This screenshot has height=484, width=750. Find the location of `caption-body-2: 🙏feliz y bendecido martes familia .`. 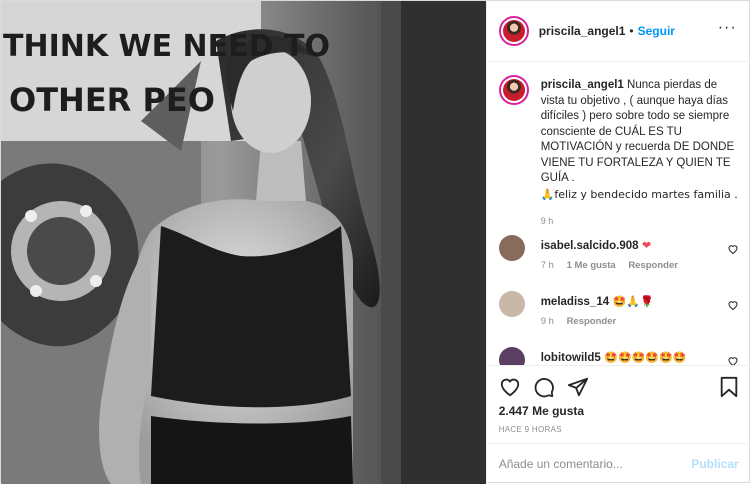

caption-body-2: 🙏feliz y bendecido martes familia . is located at coordinates (639, 194).